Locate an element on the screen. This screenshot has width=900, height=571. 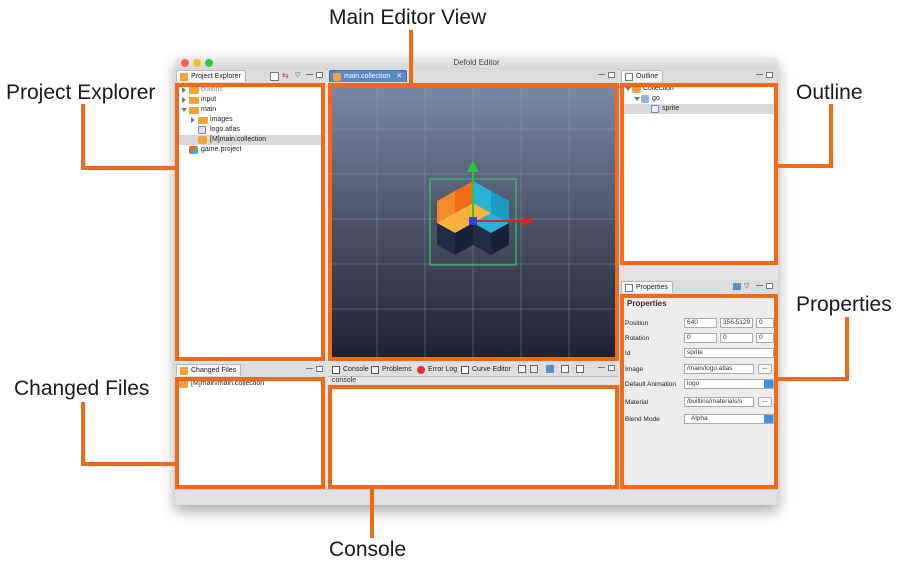
tab-console-label: Console is located at coordinates (356, 369).